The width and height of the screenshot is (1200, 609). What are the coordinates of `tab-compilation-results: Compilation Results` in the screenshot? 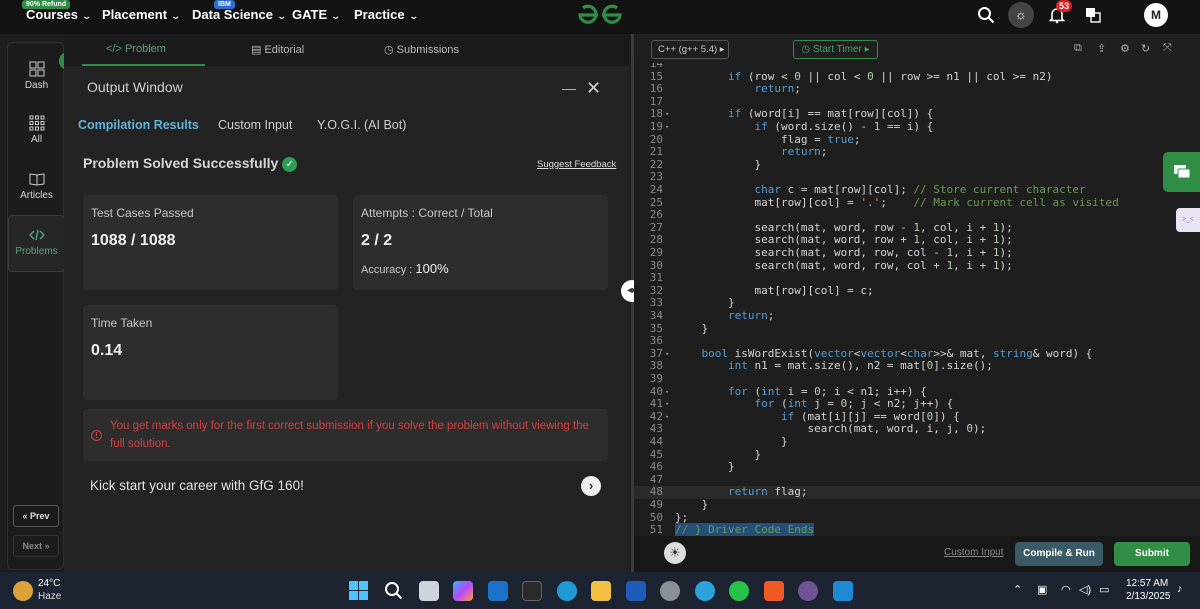 It's located at (138, 125).